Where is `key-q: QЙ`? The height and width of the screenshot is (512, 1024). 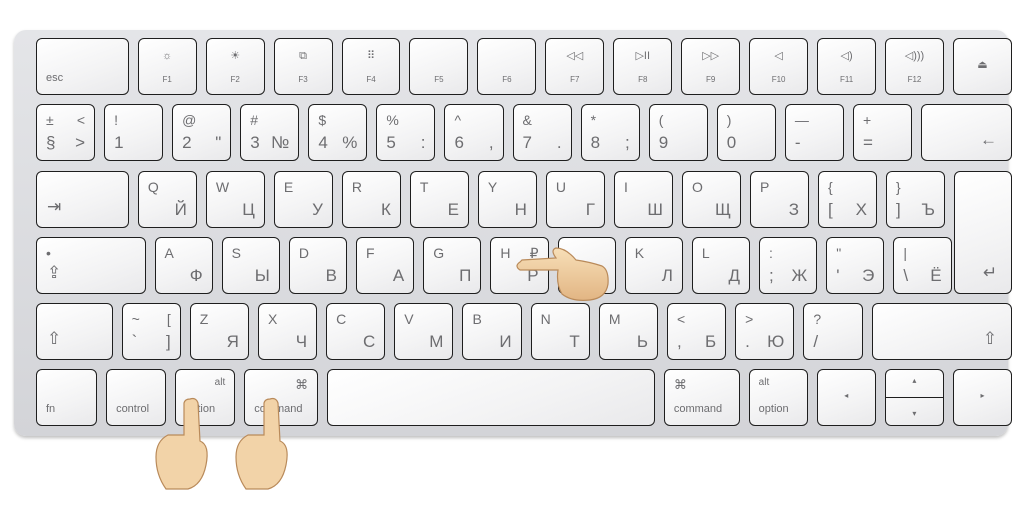
key-q: QЙ is located at coordinates (167, 199).